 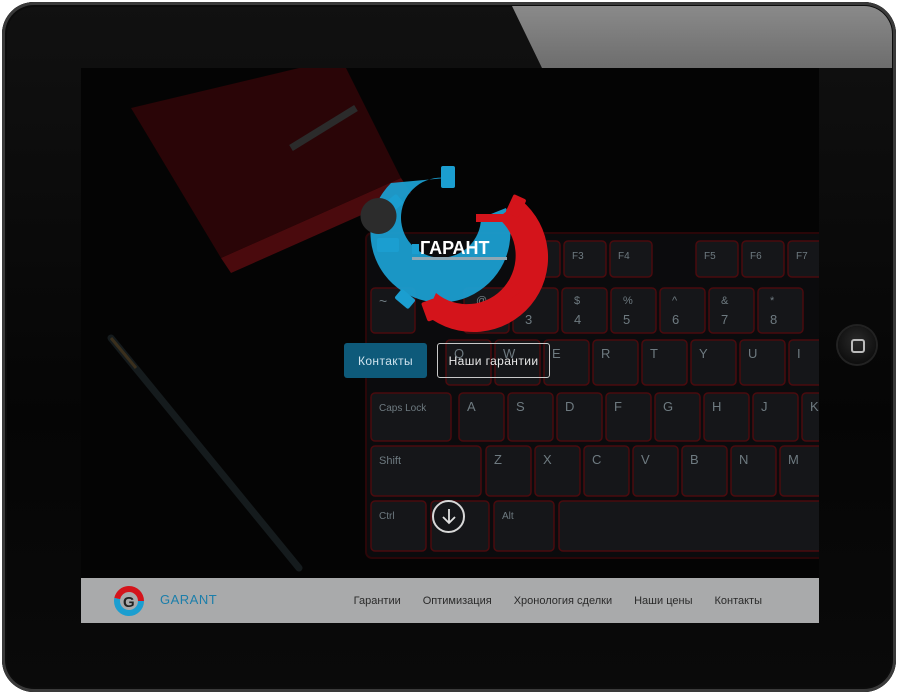 What do you see at coordinates (455, 248) in the screenshot?
I see `logo-text: ГАРАНТ` at bounding box center [455, 248].